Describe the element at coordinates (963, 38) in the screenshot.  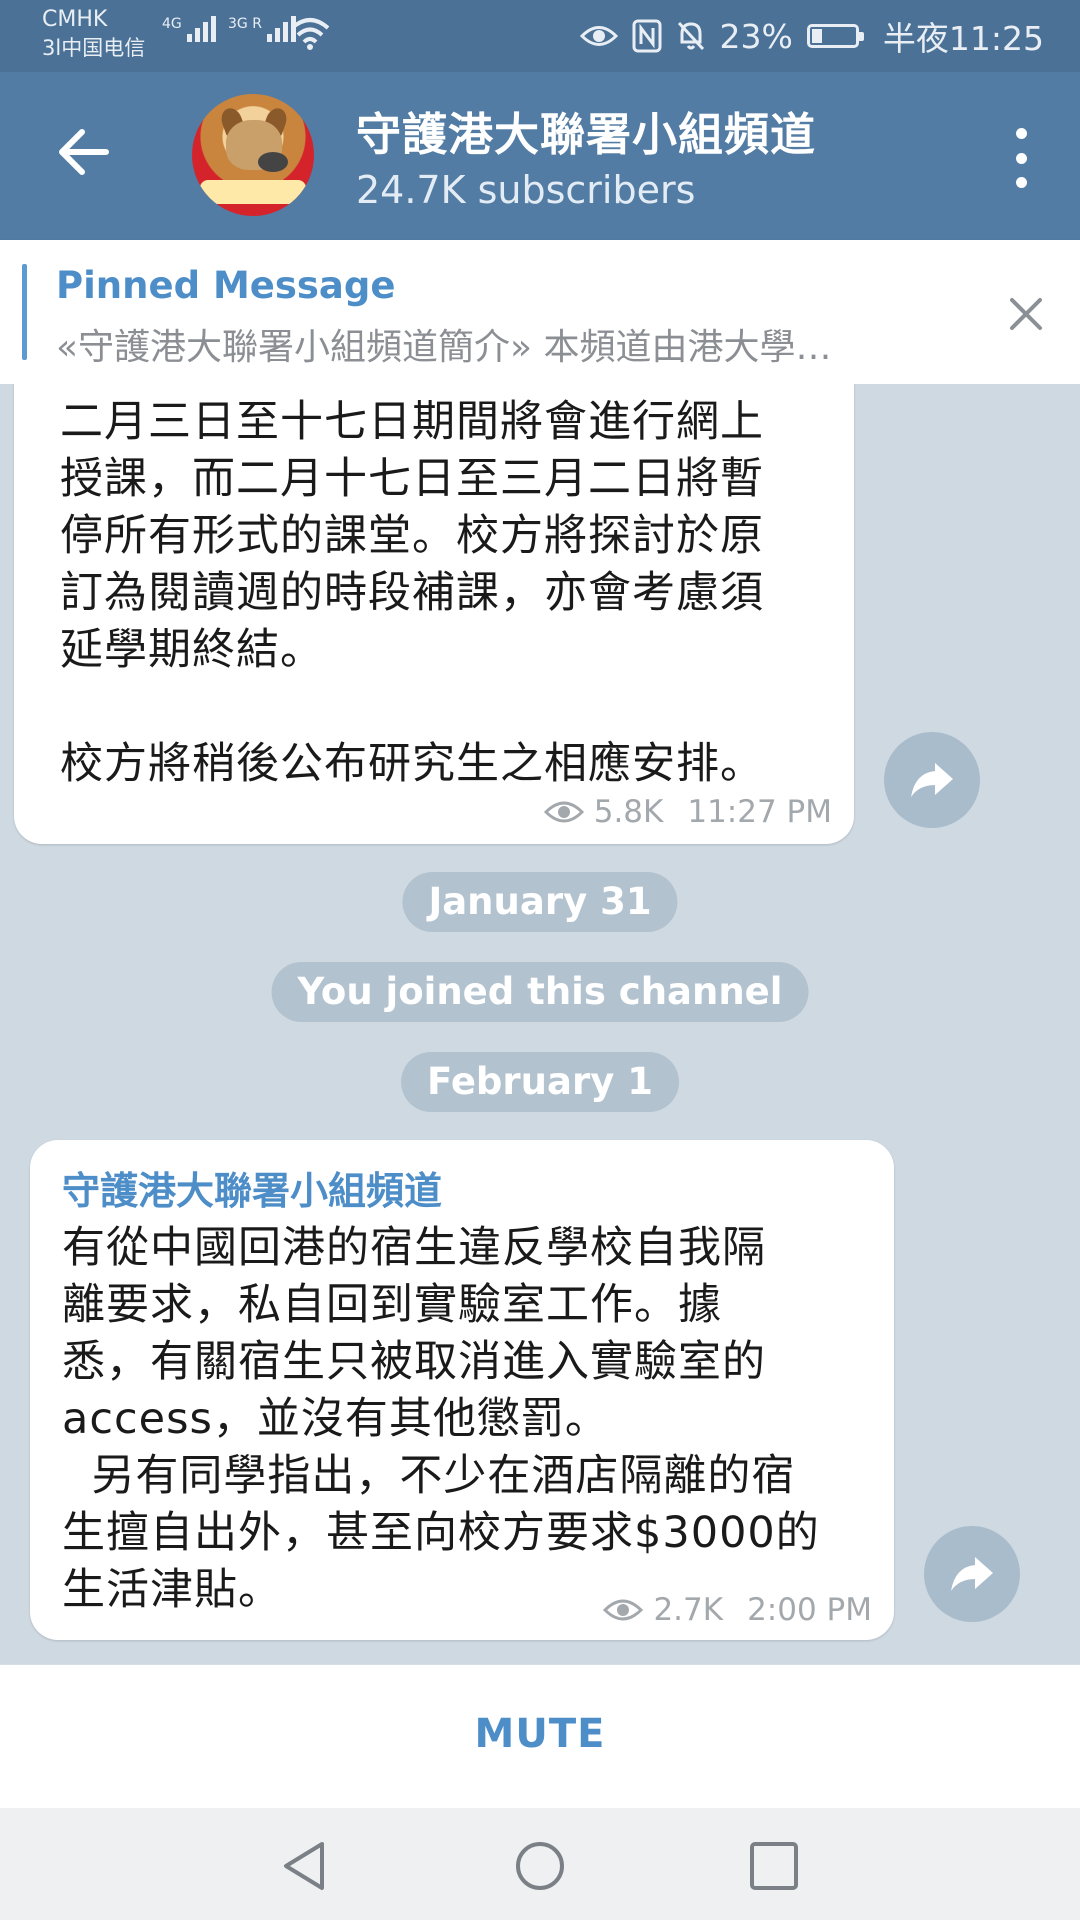
I see `clock: 半夜11:25` at that location.